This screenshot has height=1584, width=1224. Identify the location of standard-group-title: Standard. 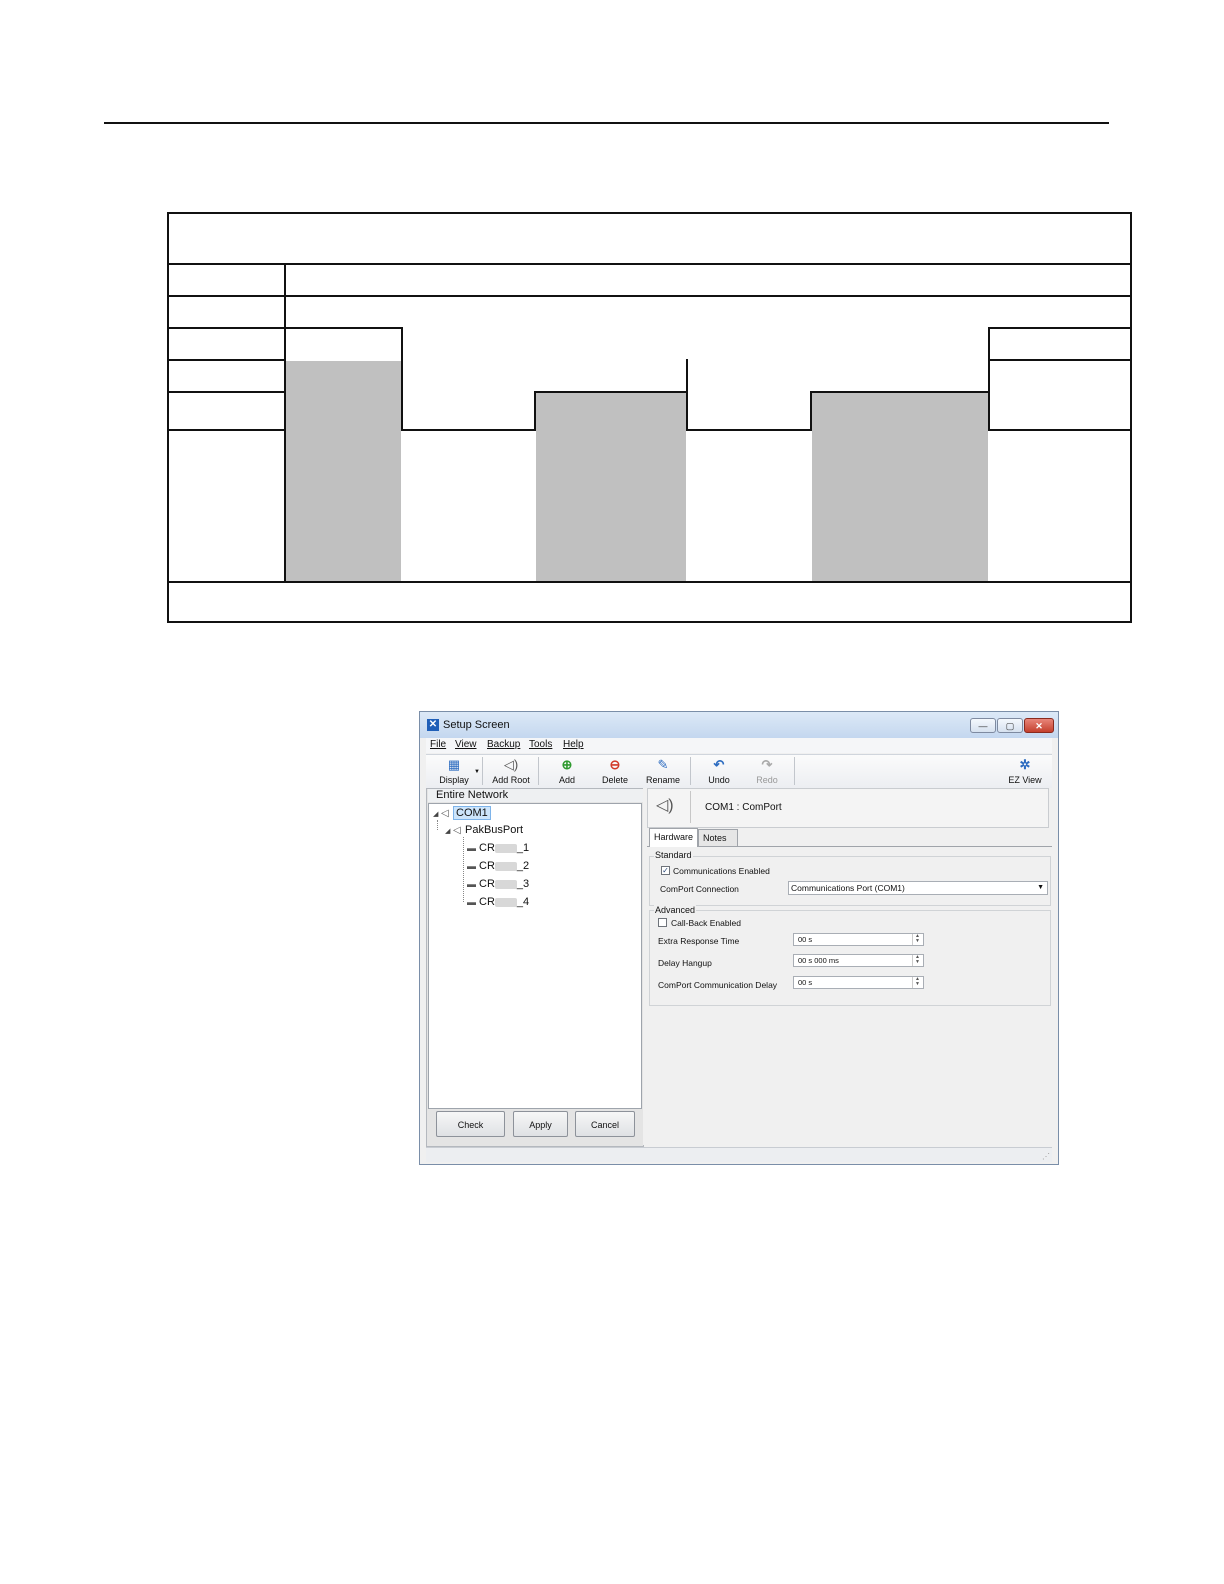
(673, 855).